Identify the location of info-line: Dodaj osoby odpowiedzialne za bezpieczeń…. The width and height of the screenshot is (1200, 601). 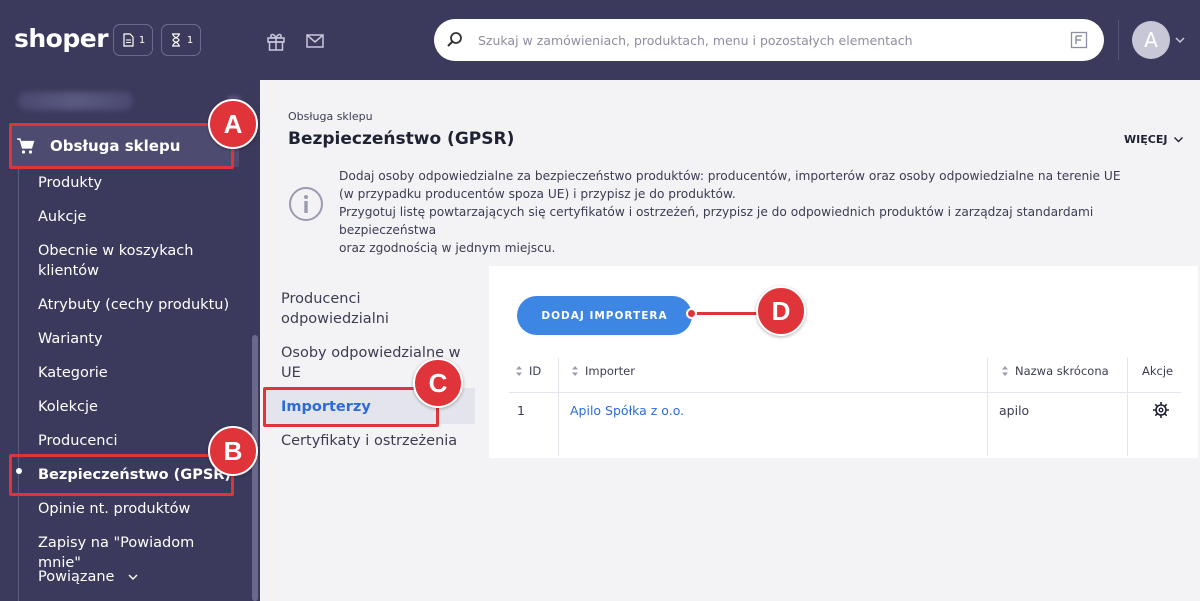
(730, 176).